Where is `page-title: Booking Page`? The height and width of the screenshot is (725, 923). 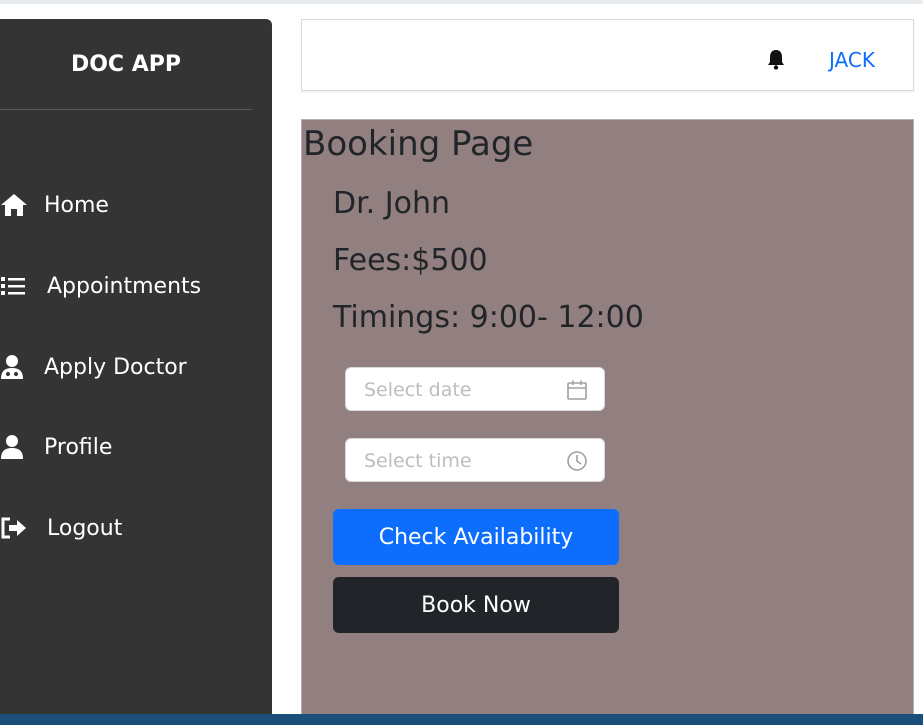 page-title: Booking Page is located at coordinates (418, 144).